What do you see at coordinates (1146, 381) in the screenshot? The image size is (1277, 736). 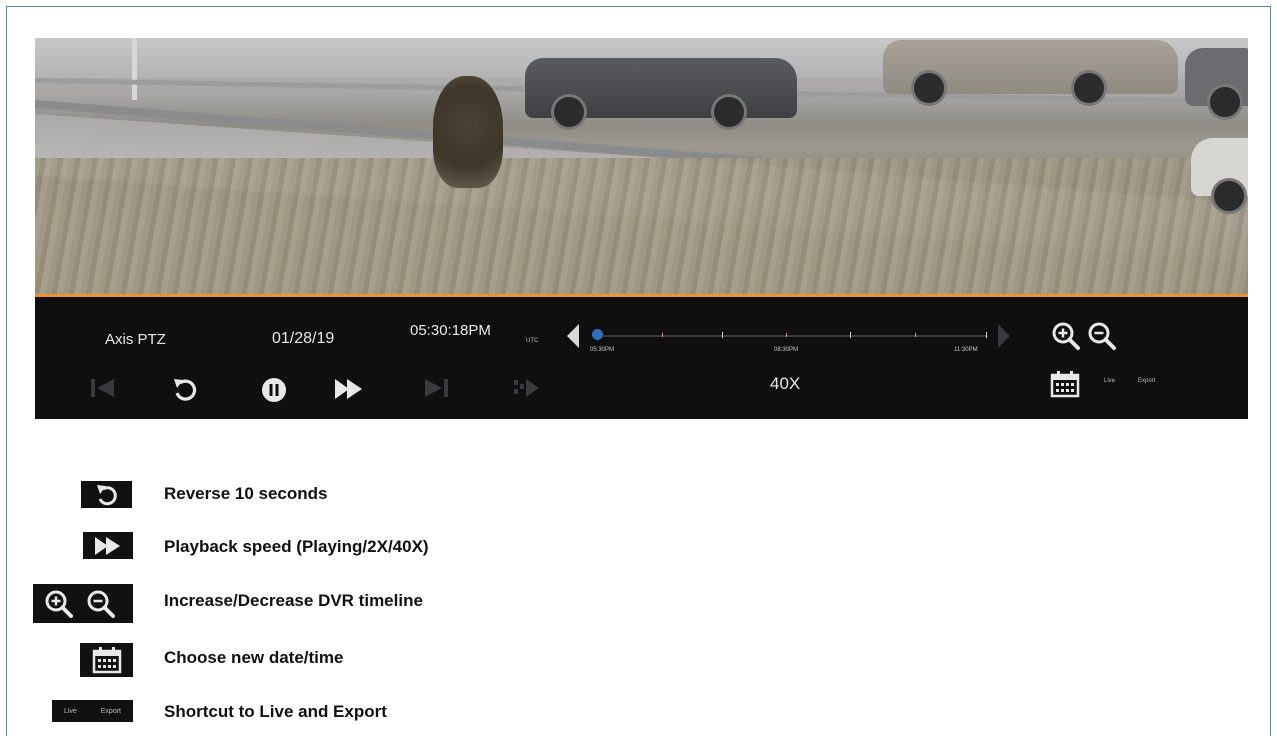 I see `export-button: Export` at bounding box center [1146, 381].